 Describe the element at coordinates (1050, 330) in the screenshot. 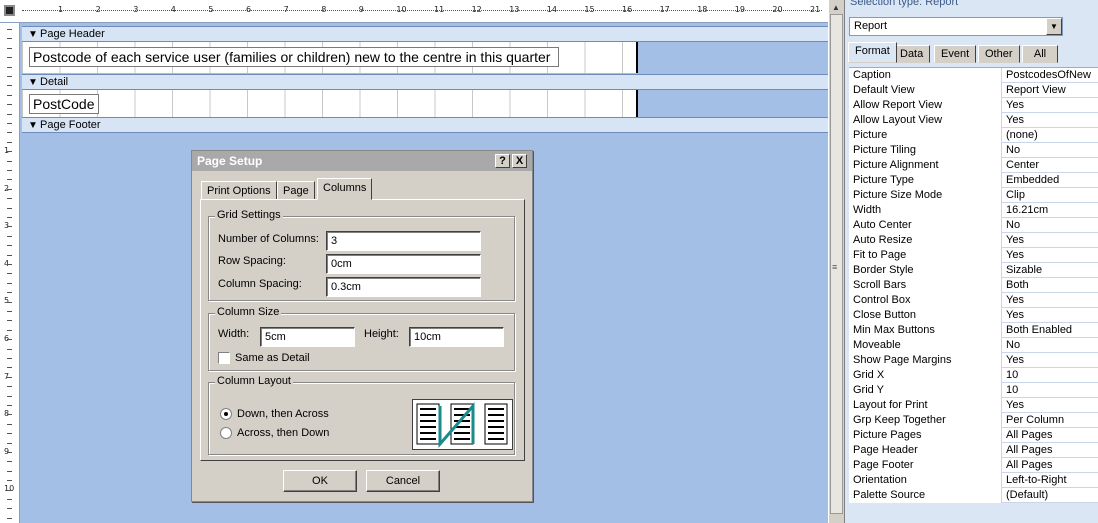

I see `property-value: Both Enabled` at that location.